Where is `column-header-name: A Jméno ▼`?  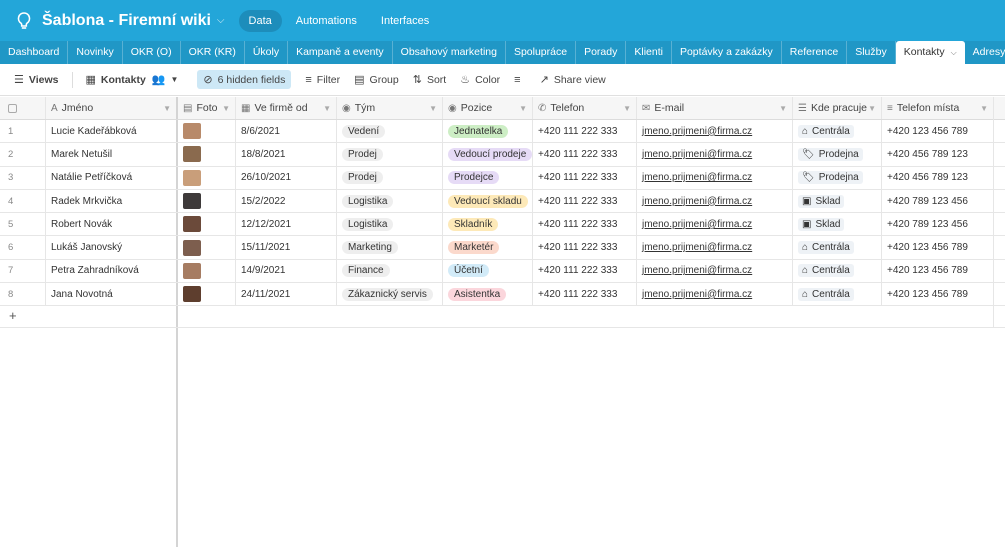
column-header-name: A Jméno ▼ is located at coordinates (112, 108).